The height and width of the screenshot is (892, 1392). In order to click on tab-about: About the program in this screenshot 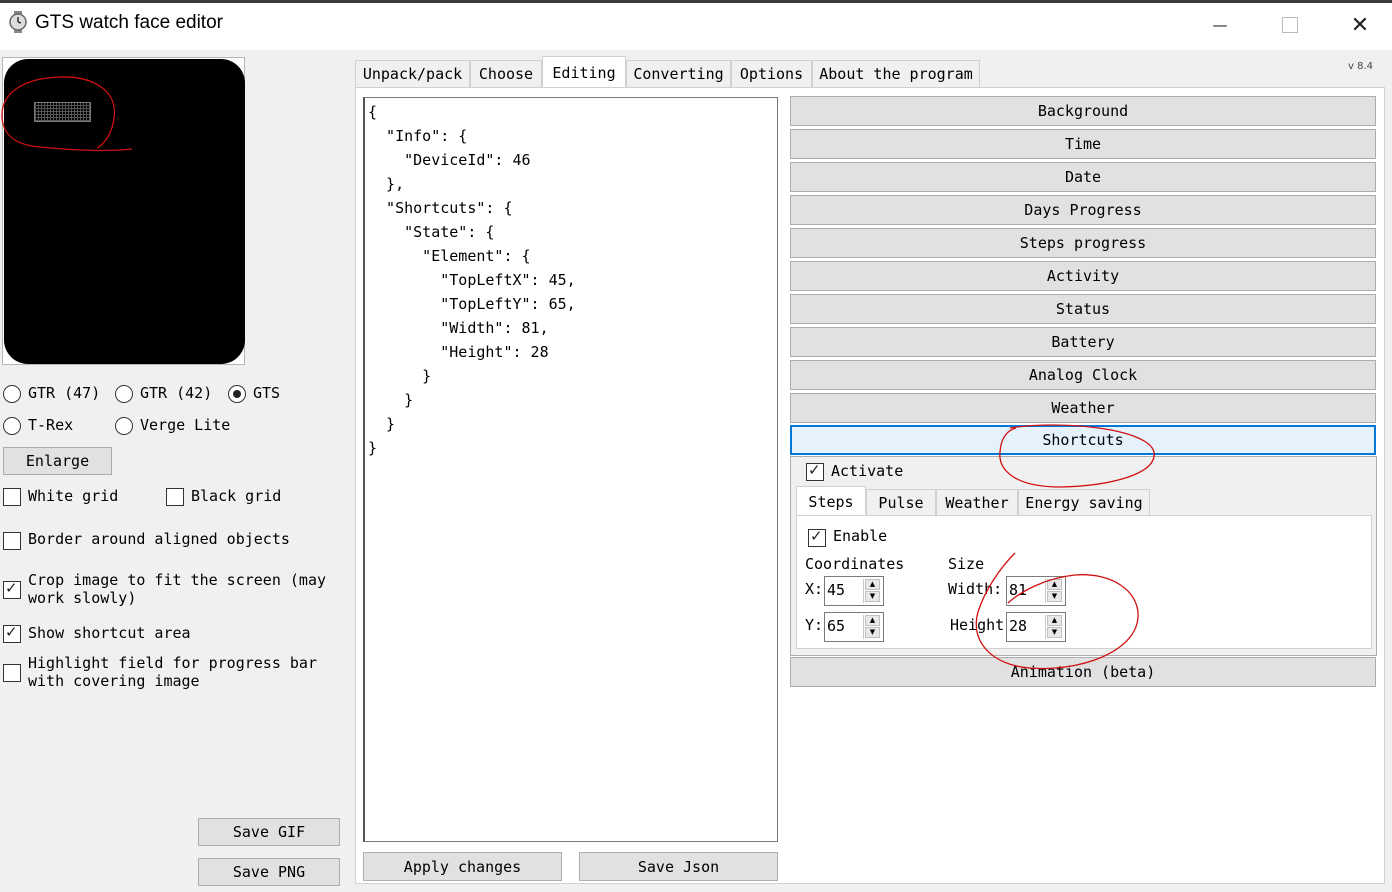, I will do `click(896, 73)`.